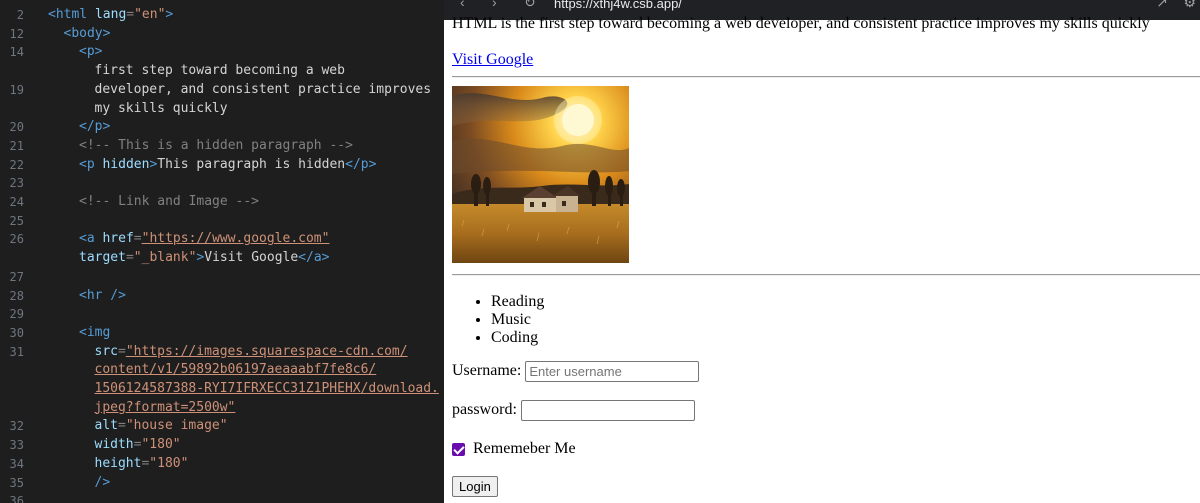 The height and width of the screenshot is (503, 1200). I want to click on code-line: 27, so click(222, 277).